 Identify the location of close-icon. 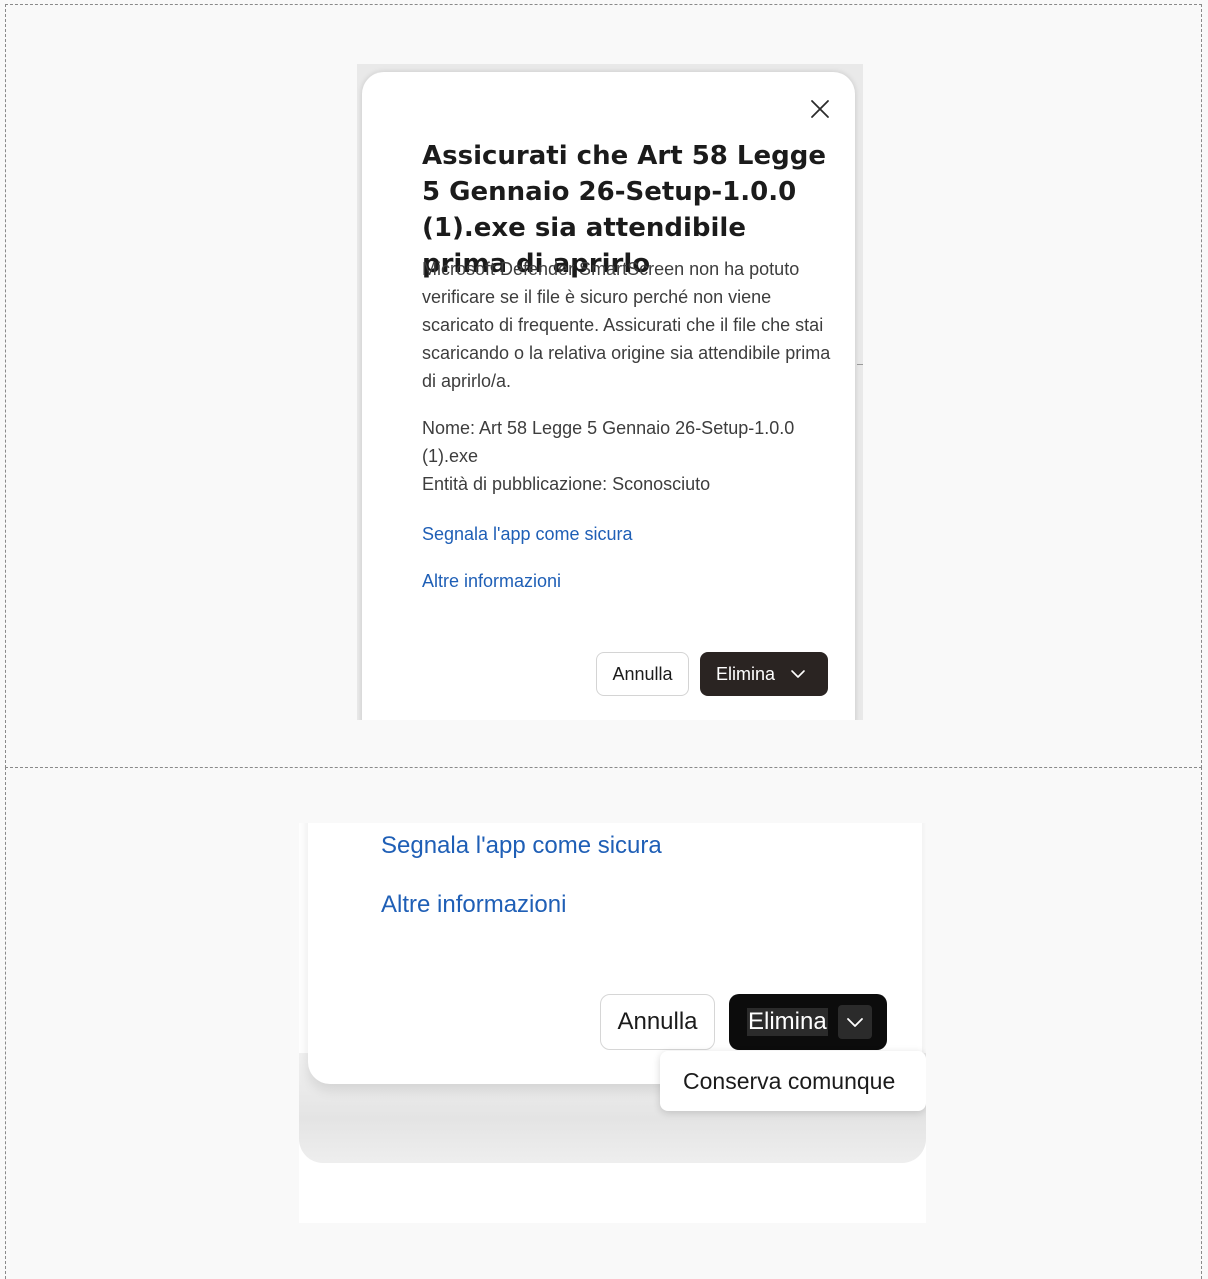
(820, 109).